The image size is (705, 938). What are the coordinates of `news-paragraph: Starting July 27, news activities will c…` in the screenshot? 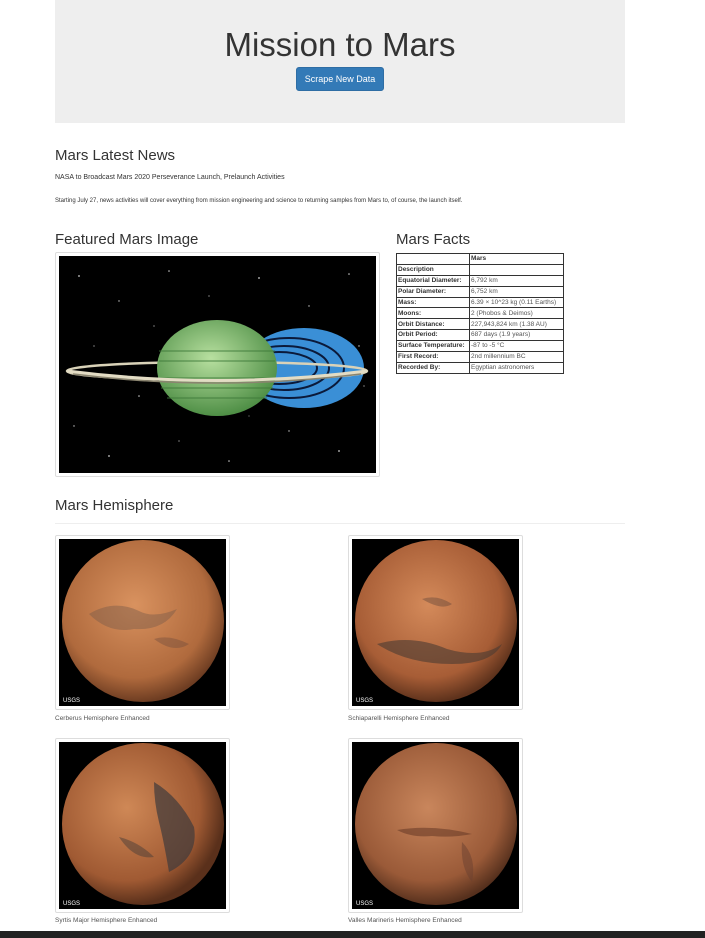 It's located at (259, 201).